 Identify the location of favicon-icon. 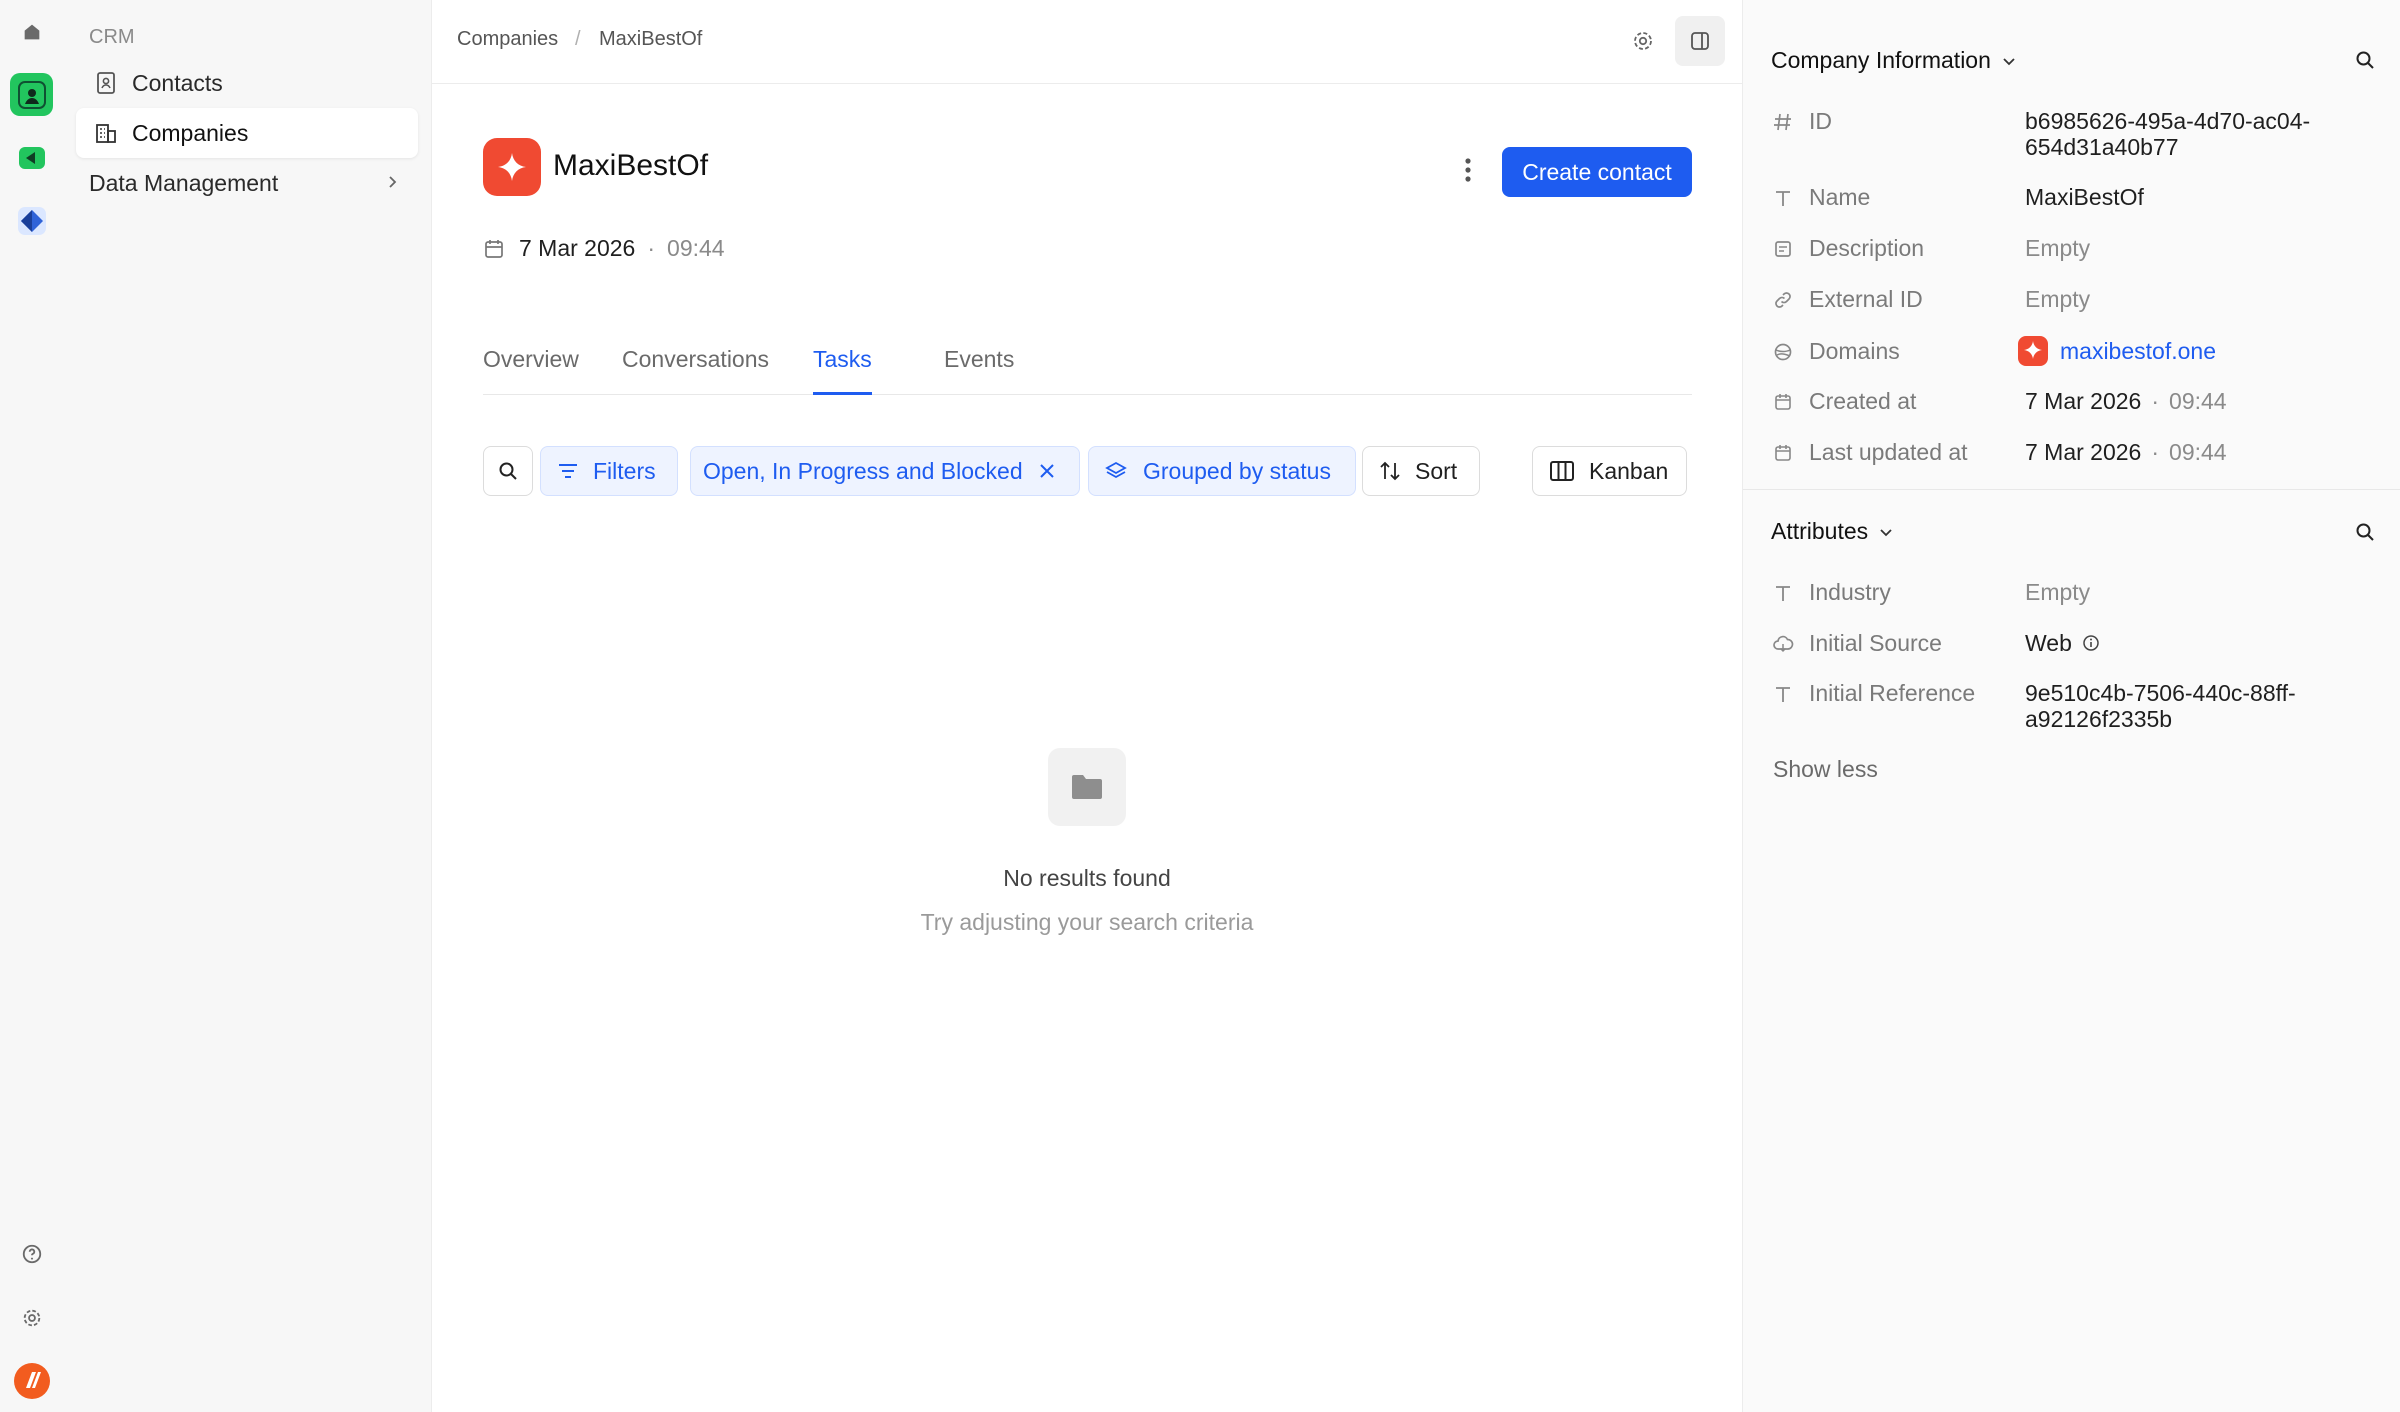
(2033, 351).